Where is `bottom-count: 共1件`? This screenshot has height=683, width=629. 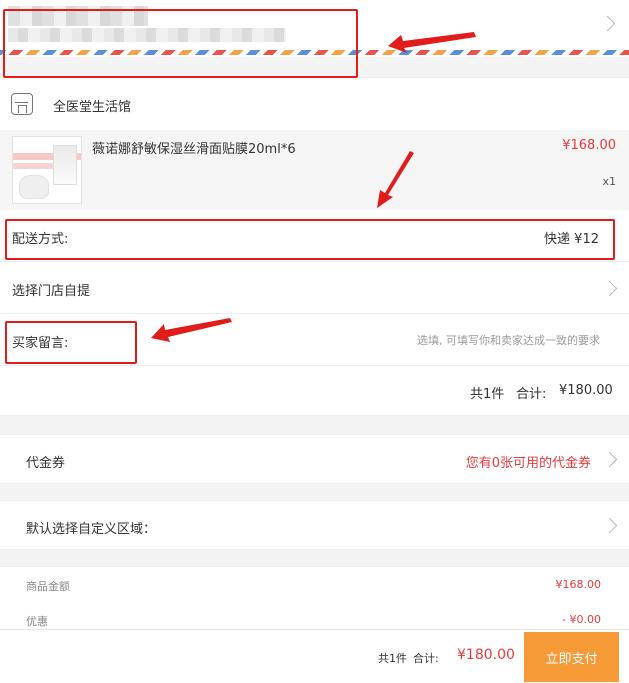
bottom-count: 共1件 is located at coordinates (392, 658).